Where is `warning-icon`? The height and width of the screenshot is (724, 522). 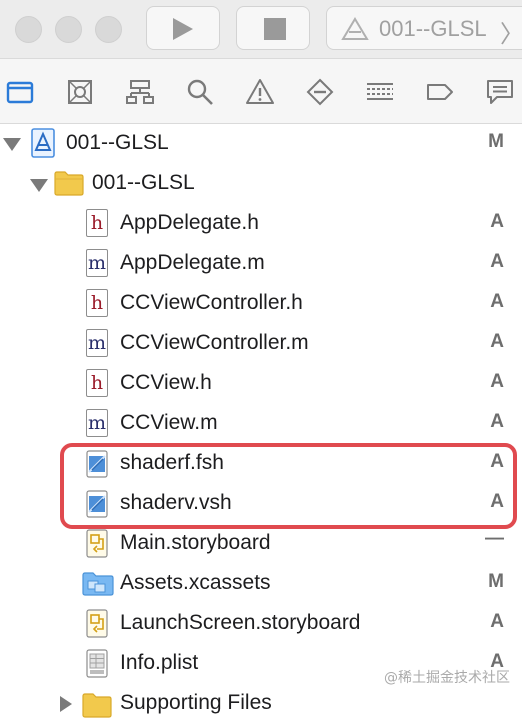 warning-icon is located at coordinates (260, 92).